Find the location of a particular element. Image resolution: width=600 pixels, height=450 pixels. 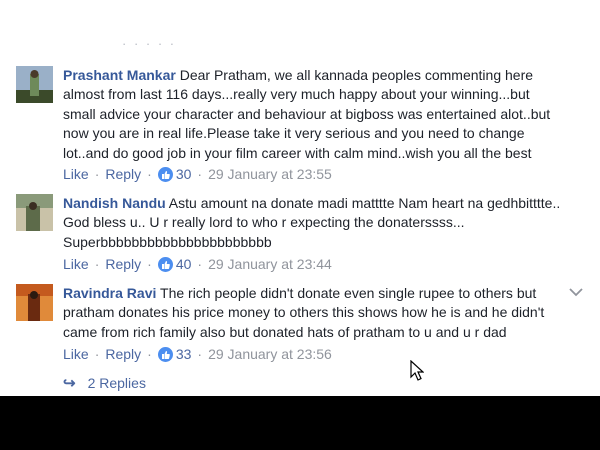

comment-author: Ravindra Ravi is located at coordinates (109, 293).